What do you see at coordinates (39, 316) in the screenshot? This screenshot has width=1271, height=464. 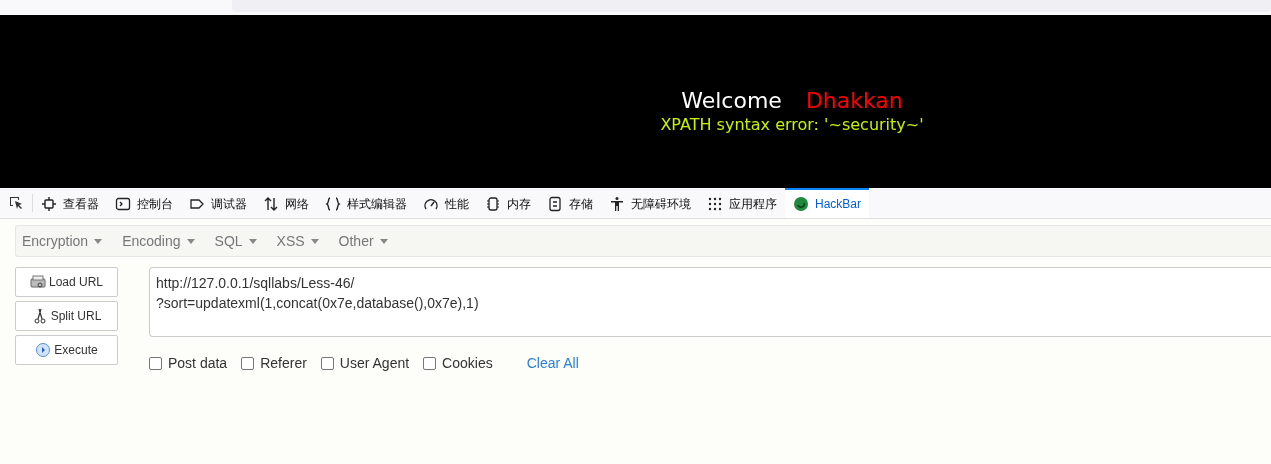 I see `scissors-icon` at bounding box center [39, 316].